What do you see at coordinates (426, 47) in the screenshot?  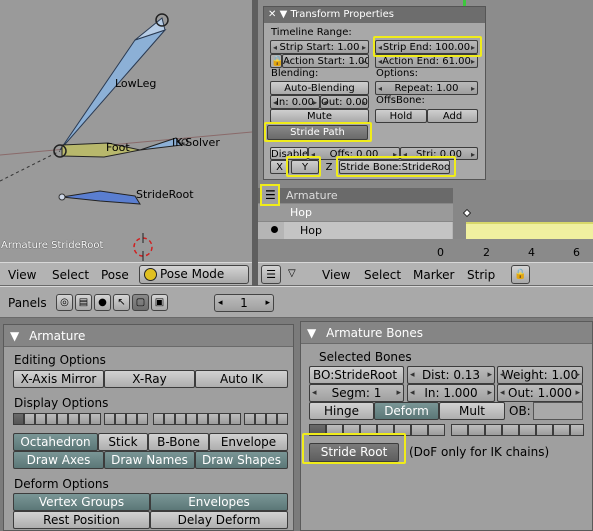 I see `strip-end-field: Strip End: 100.00` at bounding box center [426, 47].